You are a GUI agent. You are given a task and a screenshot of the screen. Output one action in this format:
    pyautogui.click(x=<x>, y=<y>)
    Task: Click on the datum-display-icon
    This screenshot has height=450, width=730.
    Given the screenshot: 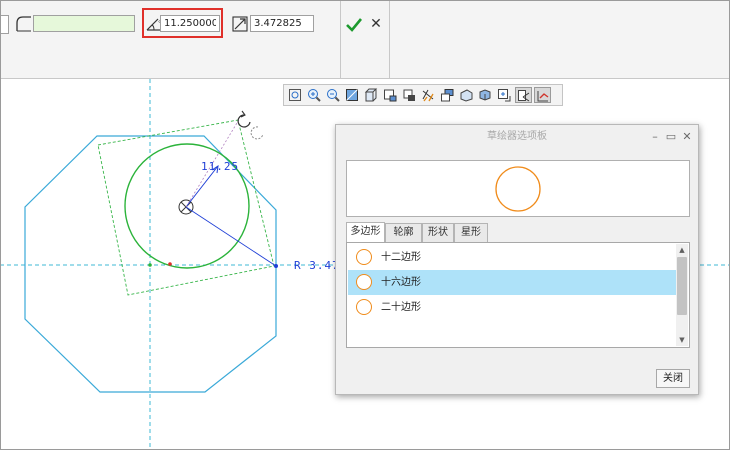 What is the action you would take?
    pyautogui.click(x=428, y=95)
    